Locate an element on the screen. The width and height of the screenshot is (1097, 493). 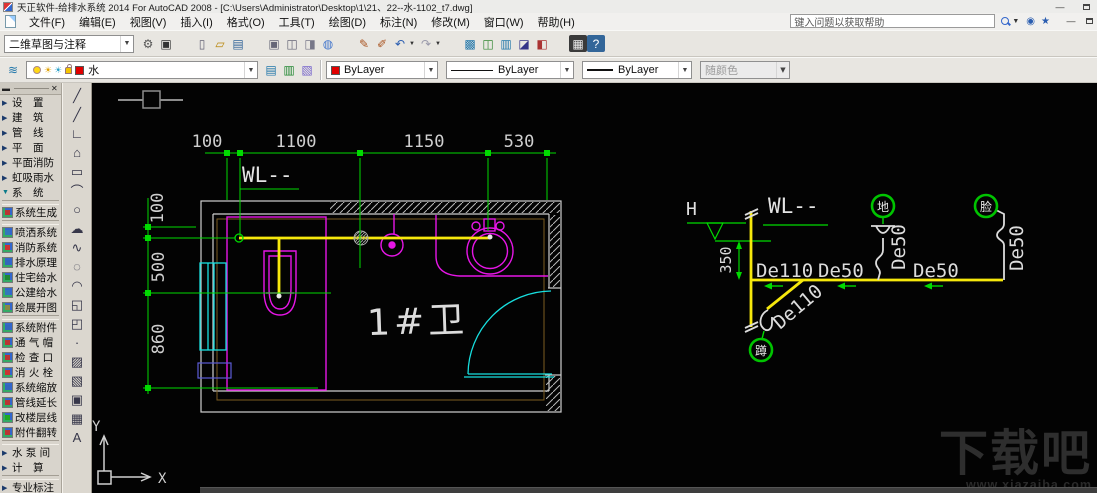
gradient-icon: ▧ is located at coordinates (77, 380).